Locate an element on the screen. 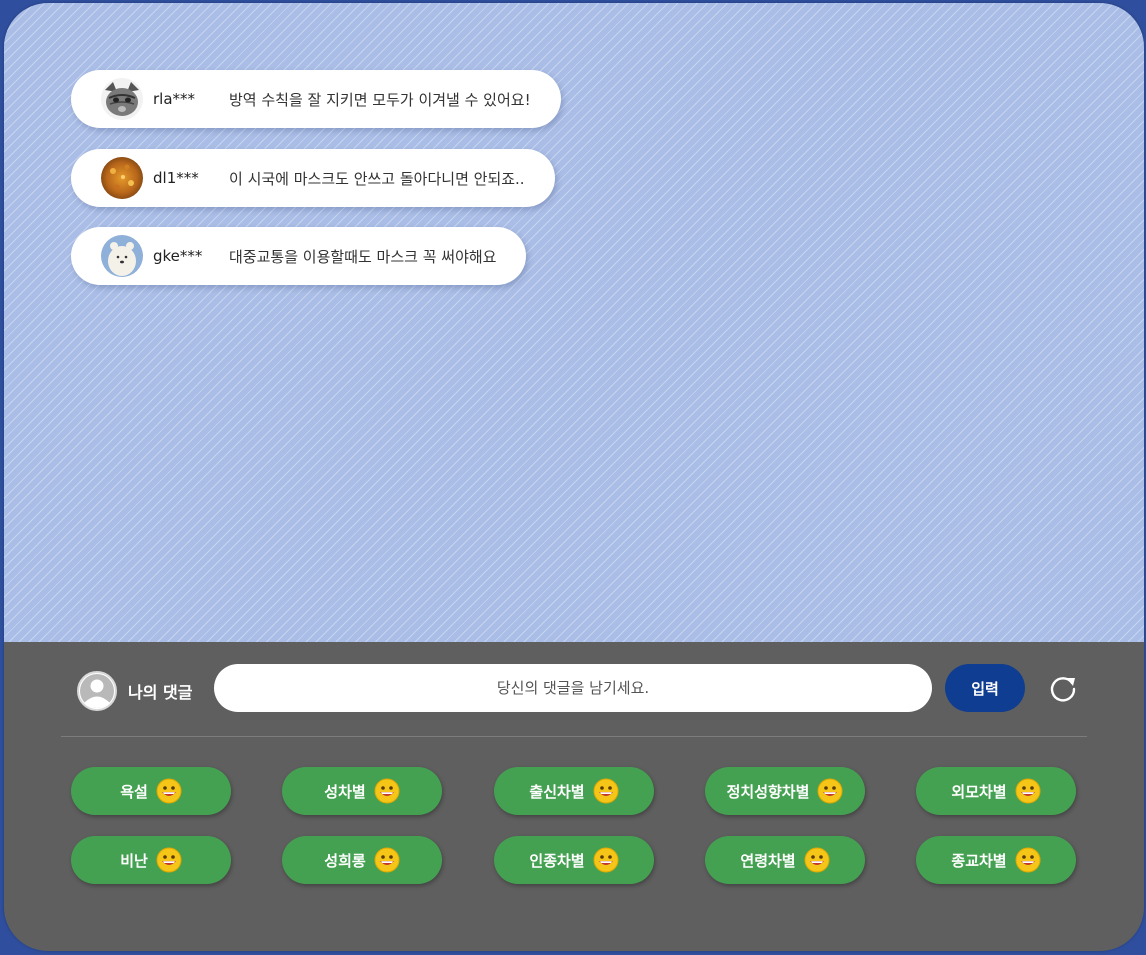 The image size is (1146, 955). tag-label: 출신차별 is located at coordinates (557, 791).